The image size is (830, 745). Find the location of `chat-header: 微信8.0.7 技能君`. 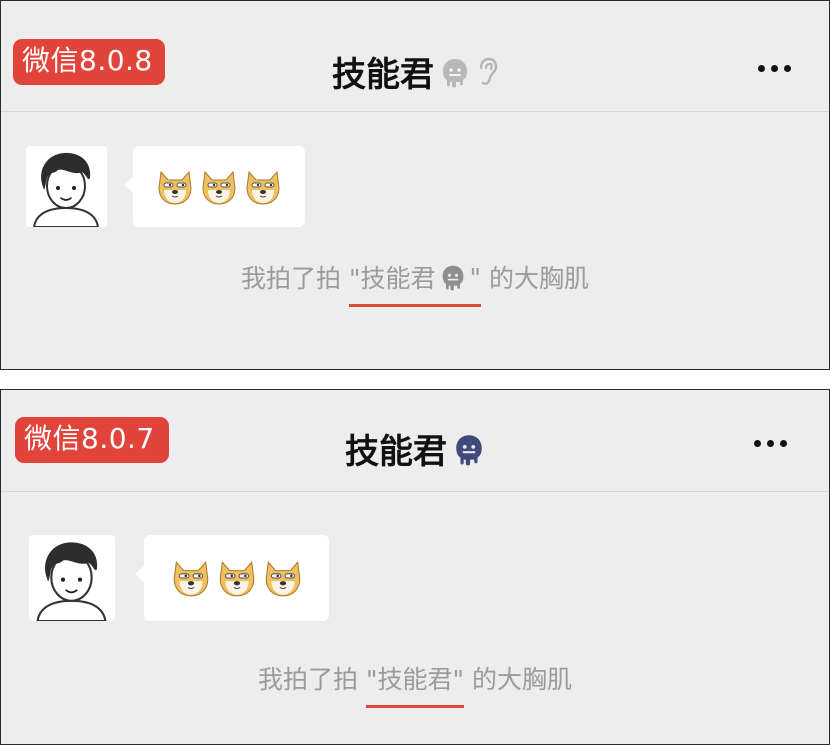

chat-header: 微信8.0.7 技能君 is located at coordinates (415, 441).